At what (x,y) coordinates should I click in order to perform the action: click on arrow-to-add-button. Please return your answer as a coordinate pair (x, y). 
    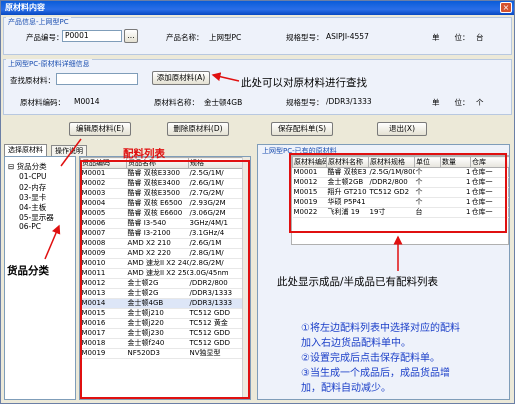
    Looking at the image, I should click on (225, 77).